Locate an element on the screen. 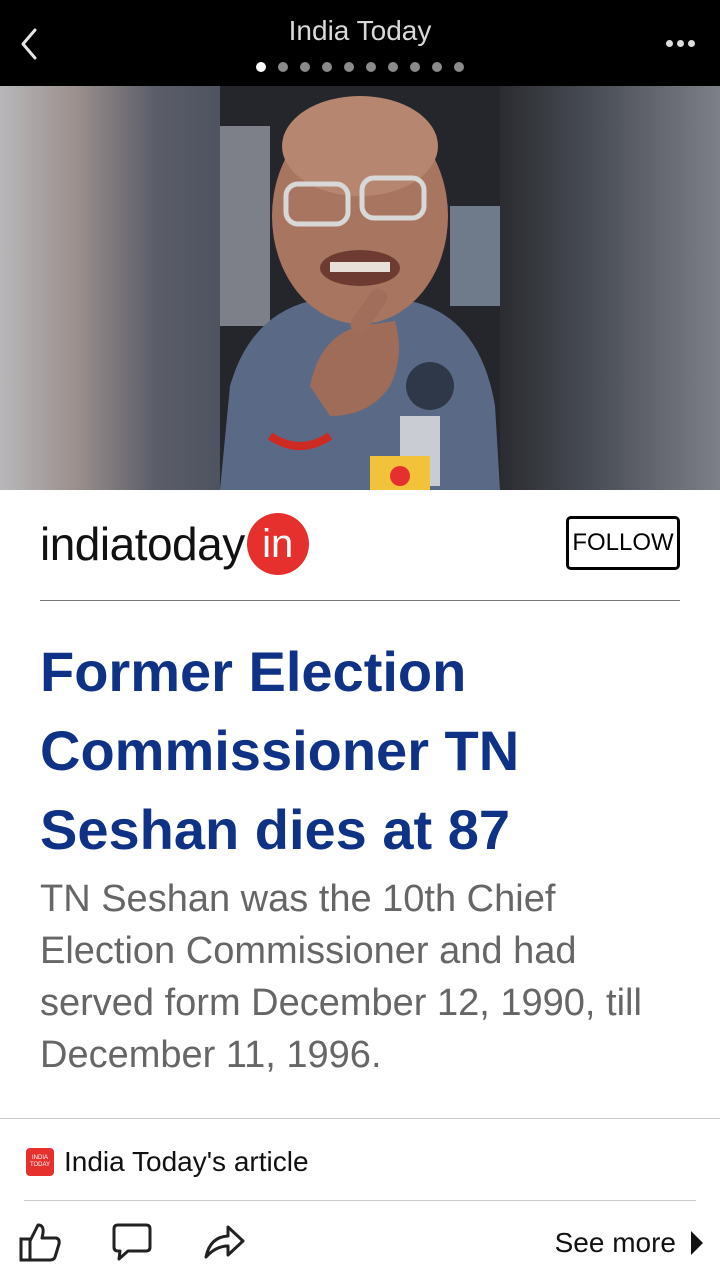 The width and height of the screenshot is (720, 1280). image-blur-right is located at coordinates (610, 288).